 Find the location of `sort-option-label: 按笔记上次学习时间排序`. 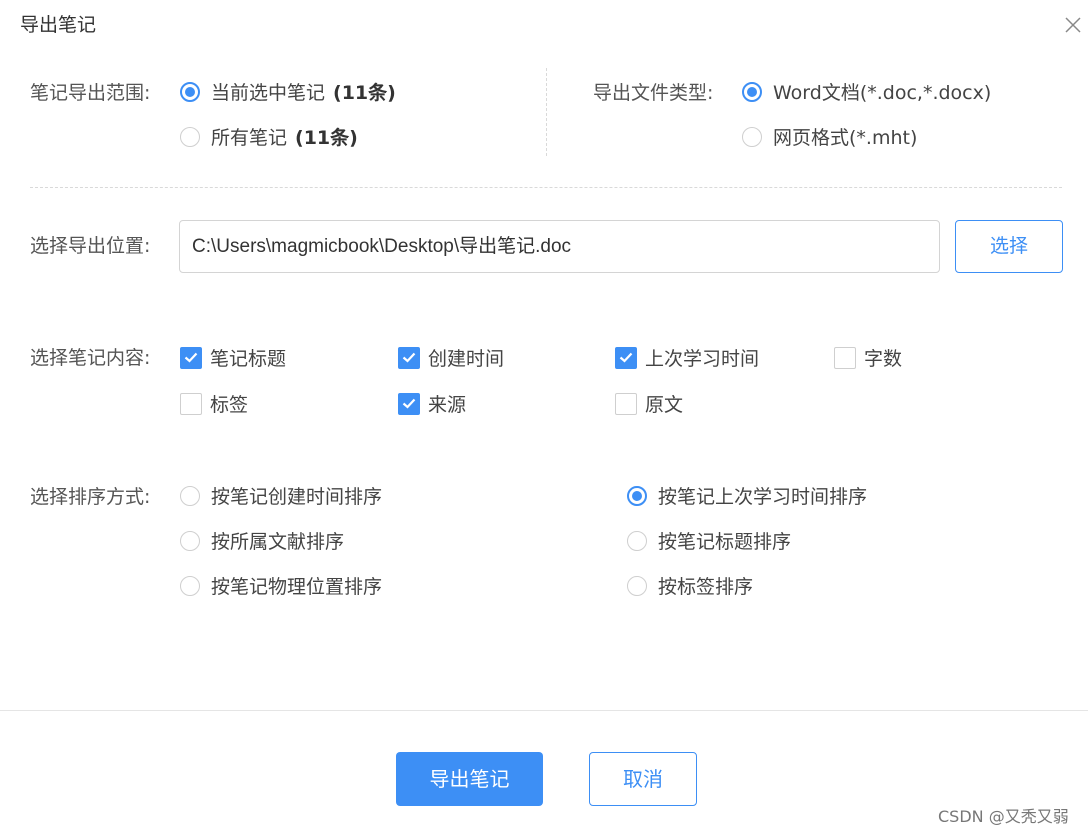

sort-option-label: 按笔记上次学习时间排序 is located at coordinates (763, 497).